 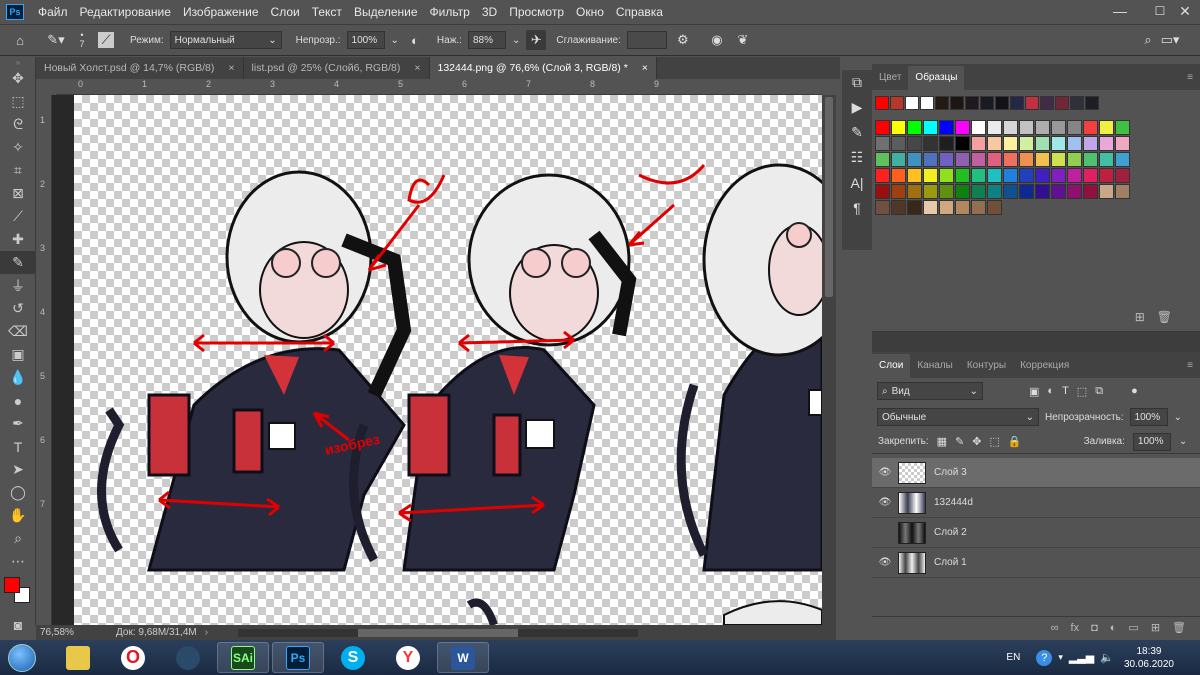 I want to click on minimize-button: —, so click(x=1120, y=12).